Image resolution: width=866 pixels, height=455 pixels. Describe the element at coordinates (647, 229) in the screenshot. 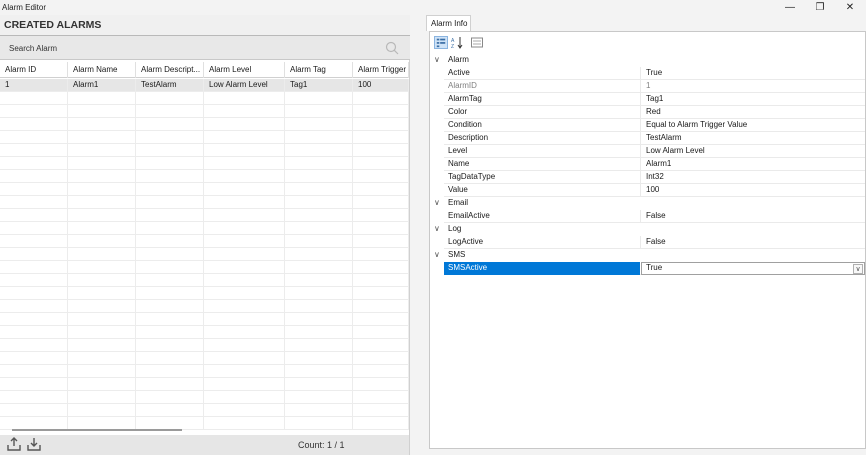

I see `category-log: ∨ Log` at that location.